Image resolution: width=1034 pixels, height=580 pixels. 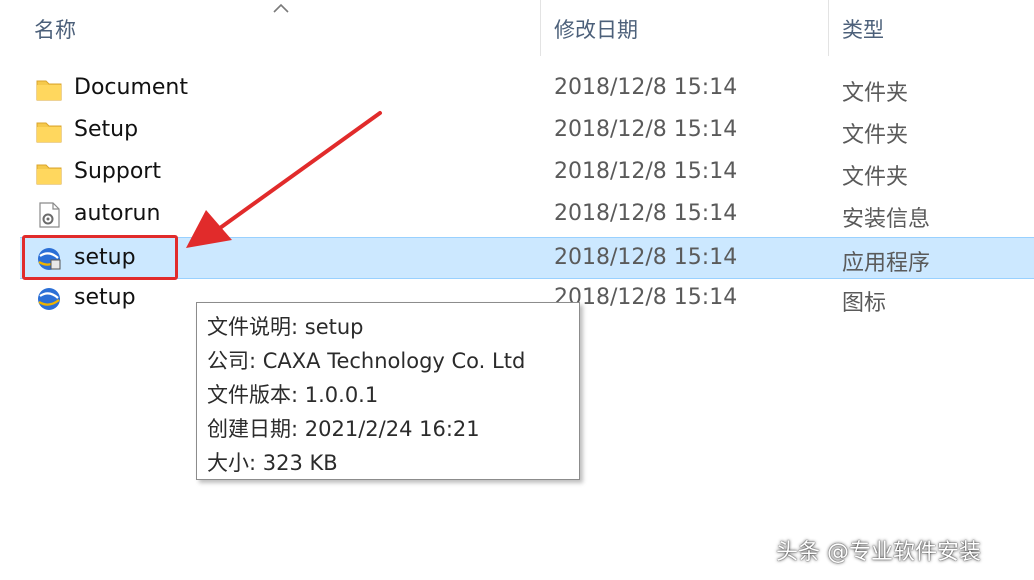 What do you see at coordinates (285, 327) in the screenshot?
I see `tooltip-description: 文件说明: setup` at bounding box center [285, 327].